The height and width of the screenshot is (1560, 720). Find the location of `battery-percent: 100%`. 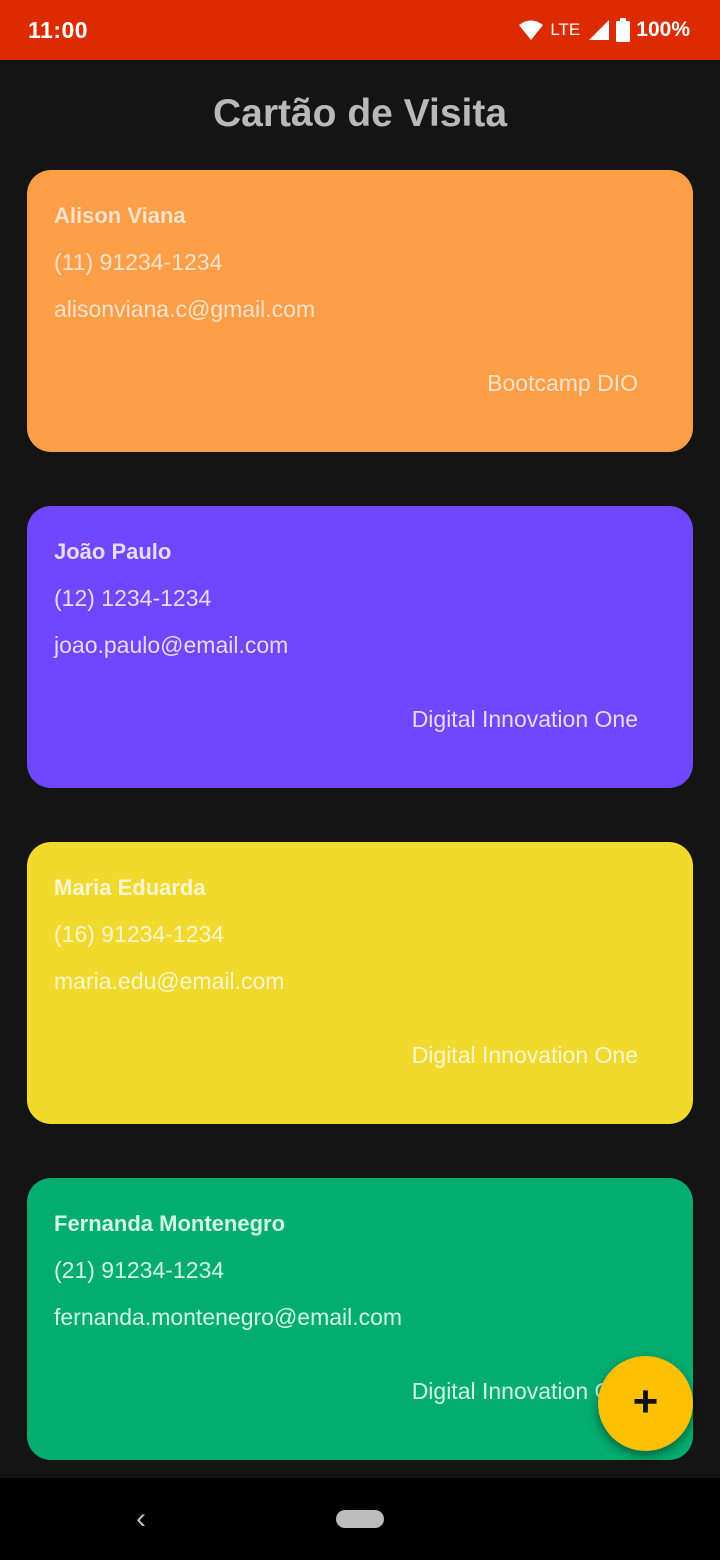

battery-percent: 100% is located at coordinates (663, 29).